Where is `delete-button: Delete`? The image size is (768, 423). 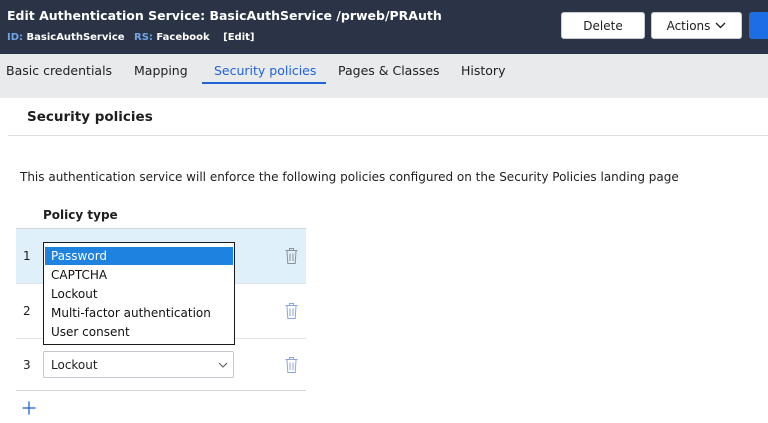
delete-button: Delete is located at coordinates (603, 25).